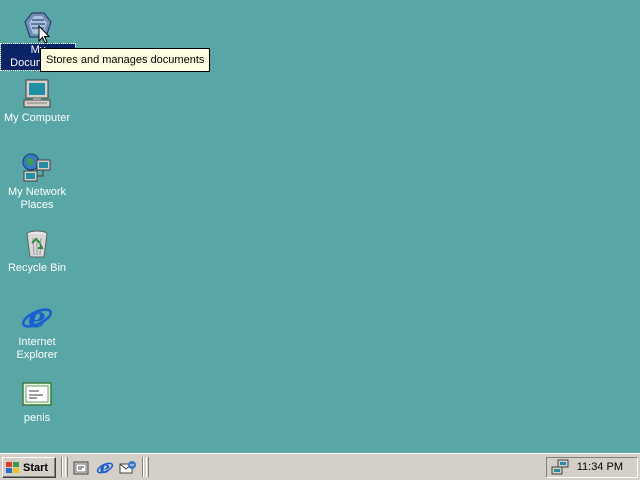 The image size is (640, 480). Describe the element at coordinates (37, 198) in the screenshot. I see `desktop-icon-label: My Network Places` at that location.